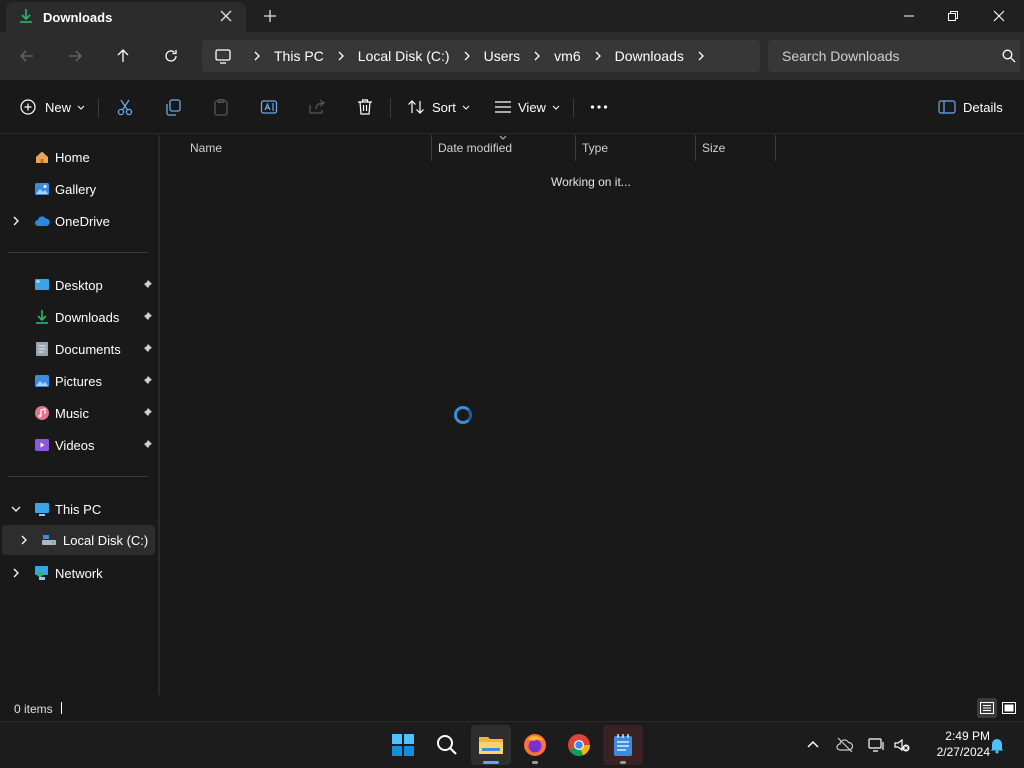 The height and width of the screenshot is (768, 1024). What do you see at coordinates (87, 317) in the screenshot?
I see `sidebar-label: Downloads` at bounding box center [87, 317].